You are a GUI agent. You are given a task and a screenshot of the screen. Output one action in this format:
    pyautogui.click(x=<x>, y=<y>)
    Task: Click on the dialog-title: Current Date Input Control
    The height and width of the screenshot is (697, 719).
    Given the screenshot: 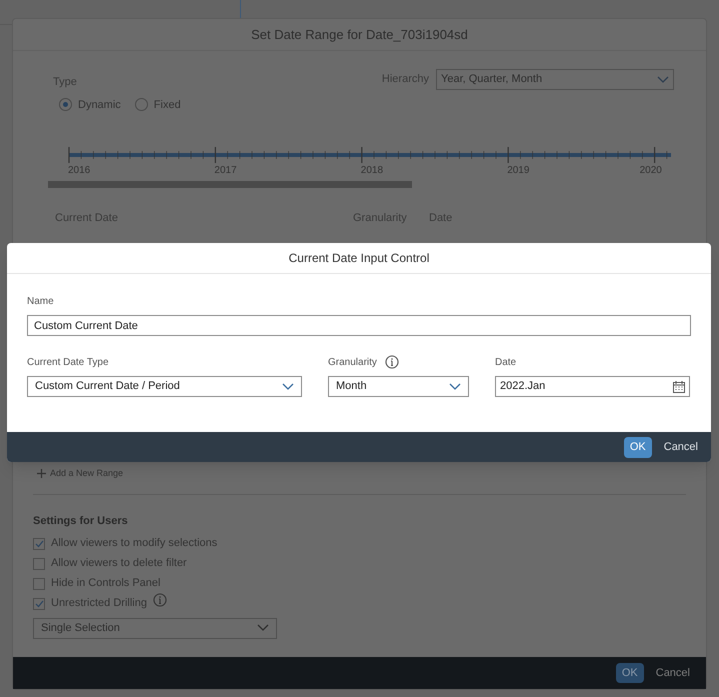 What is the action you would take?
    pyautogui.click(x=359, y=258)
    